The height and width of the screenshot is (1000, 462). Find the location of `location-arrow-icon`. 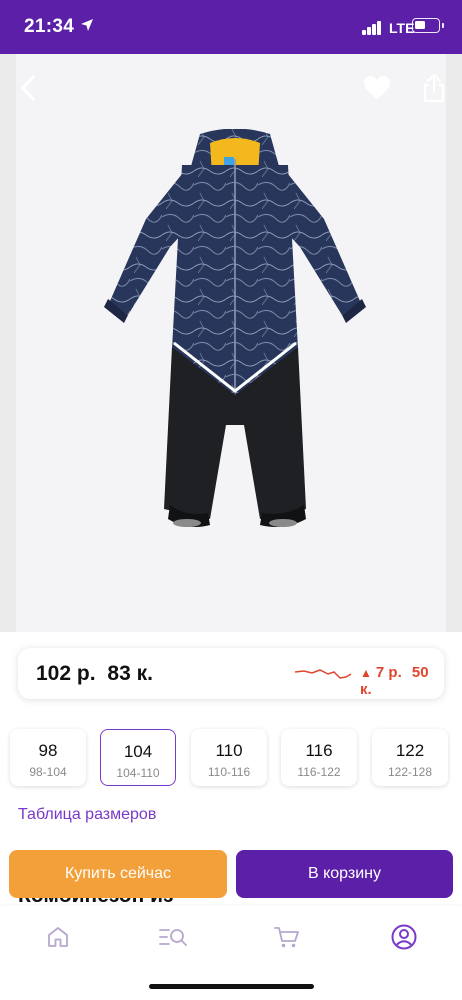

location-arrow-icon is located at coordinates (87, 25).